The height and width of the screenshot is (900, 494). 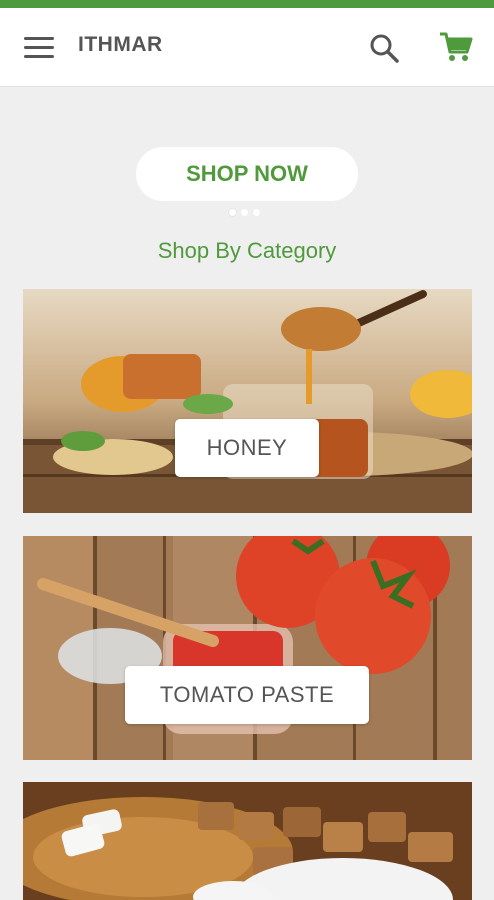 I want to click on category-label: HONEY, so click(x=247, y=448).